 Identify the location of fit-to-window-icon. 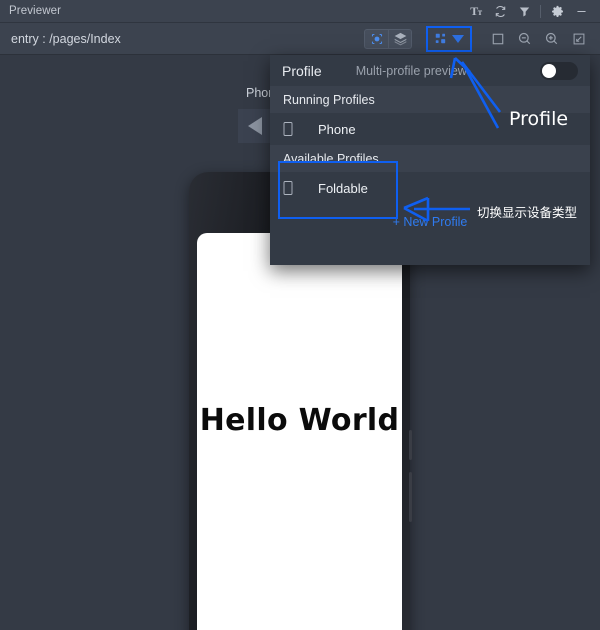
(578, 39).